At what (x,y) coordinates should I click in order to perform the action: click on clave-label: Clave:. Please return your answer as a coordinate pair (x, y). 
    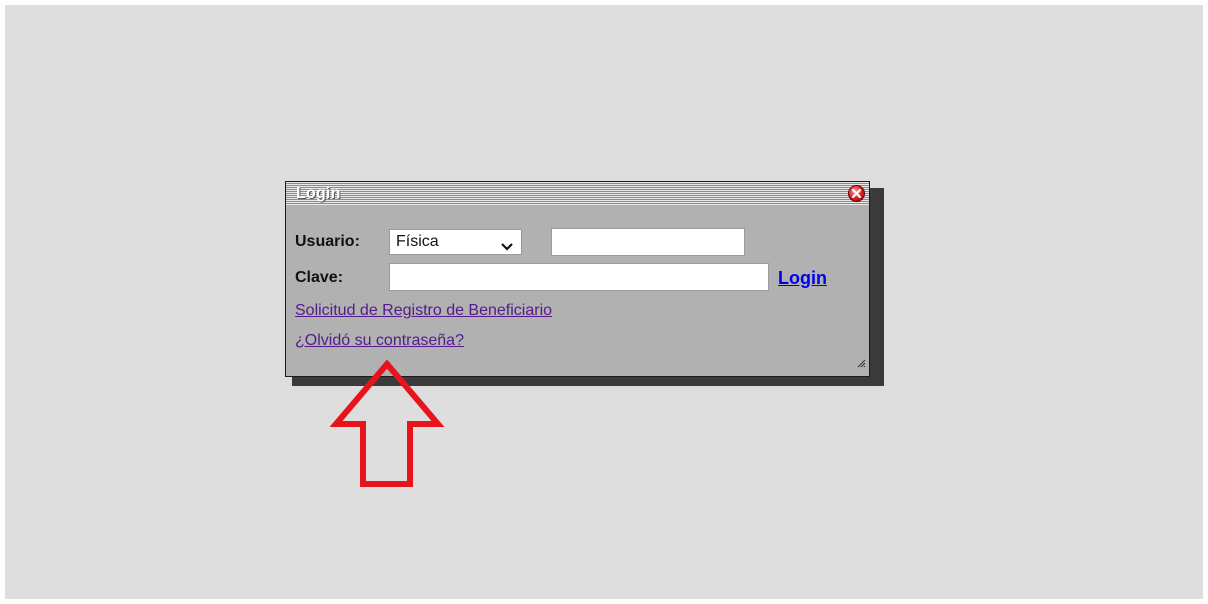
    Looking at the image, I should click on (319, 277).